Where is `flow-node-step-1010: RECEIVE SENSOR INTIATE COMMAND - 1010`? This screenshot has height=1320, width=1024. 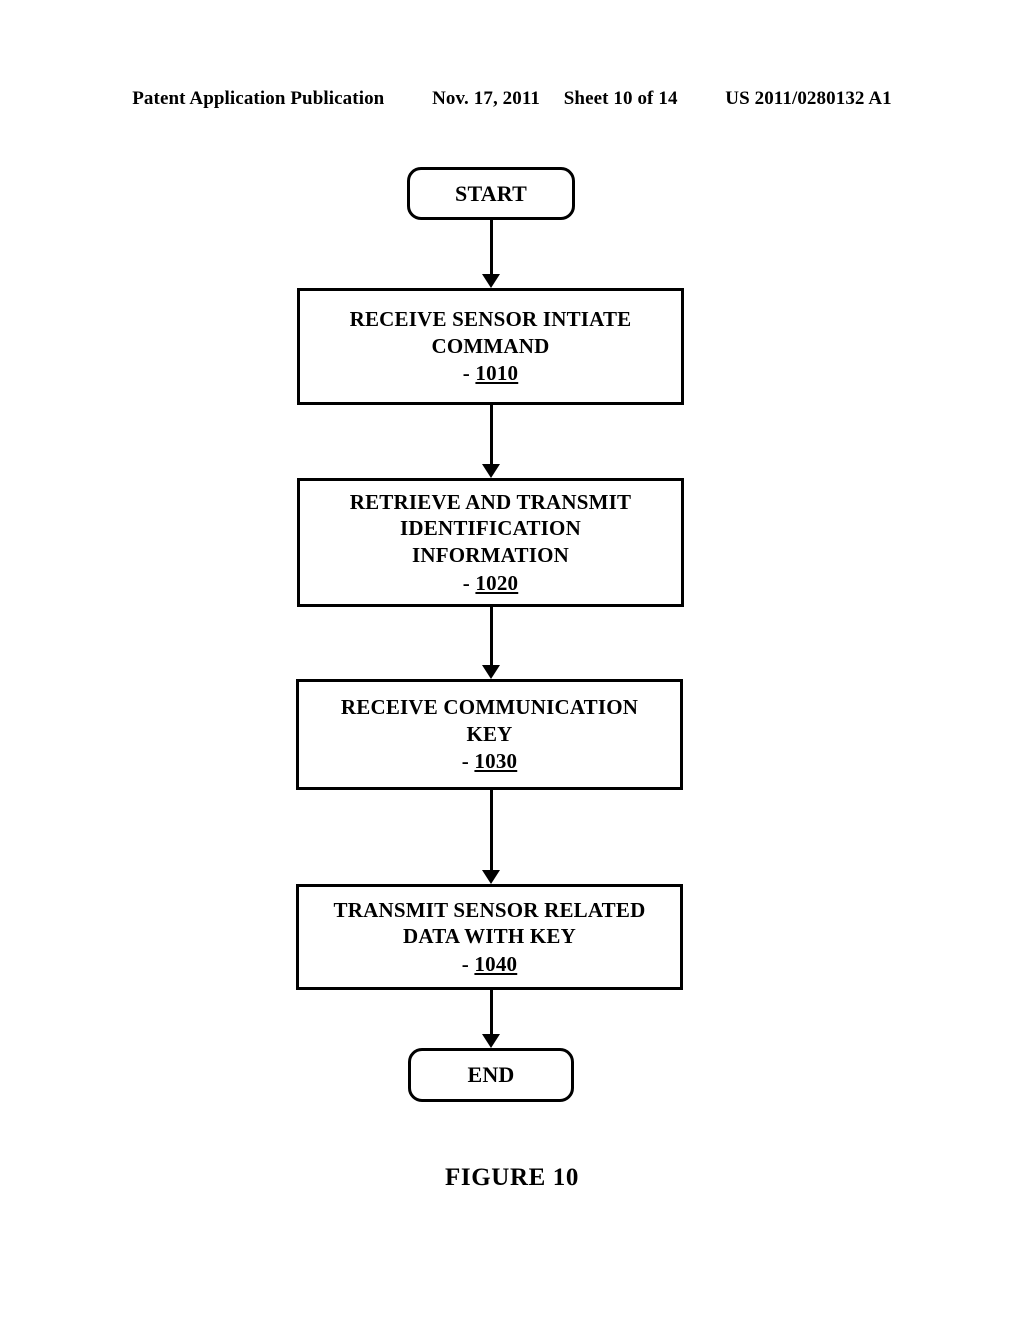 flow-node-step-1010: RECEIVE SENSOR INTIATE COMMAND - 1010 is located at coordinates (490, 346).